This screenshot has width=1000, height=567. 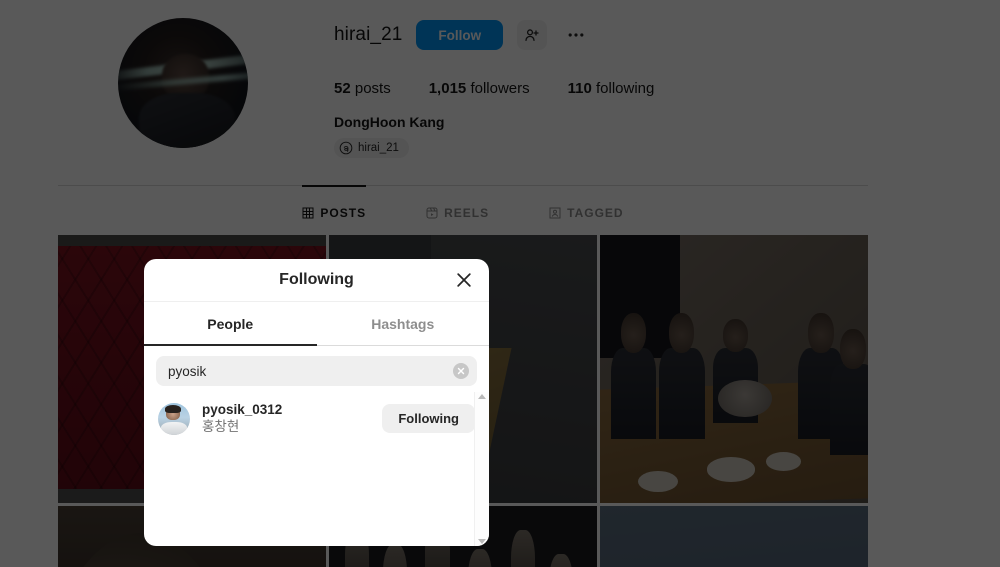 What do you see at coordinates (286, 419) in the screenshot?
I see `list-item-meta: pyosik_0312 홍창현` at bounding box center [286, 419].